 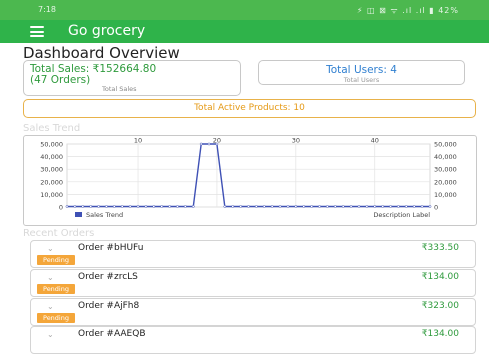 I want to click on status-bar: 7:18 ⚡ ◫ ⊠ ᯤ .ıl .ıl ▮ 42%, so click(x=244, y=10).